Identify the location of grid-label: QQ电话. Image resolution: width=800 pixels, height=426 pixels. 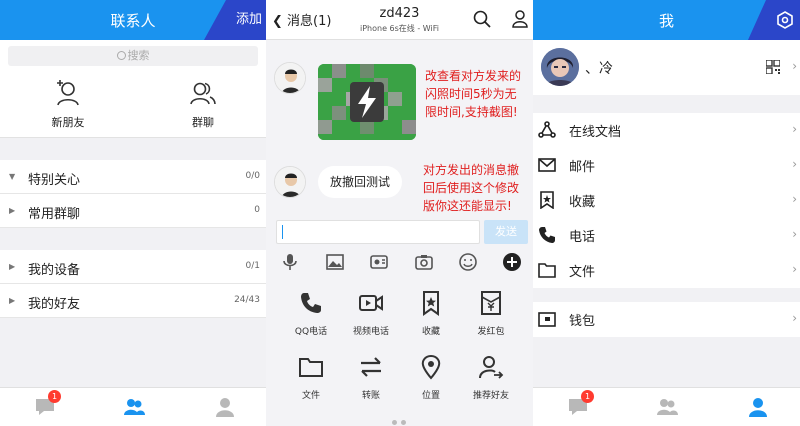
(311, 332).